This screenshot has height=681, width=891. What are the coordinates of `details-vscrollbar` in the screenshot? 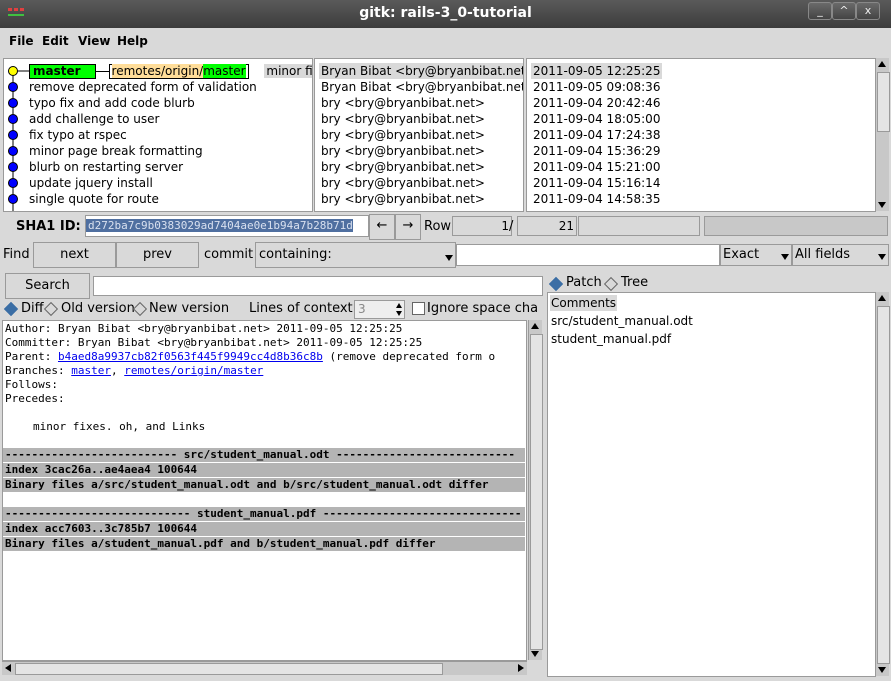 It's located at (535, 490).